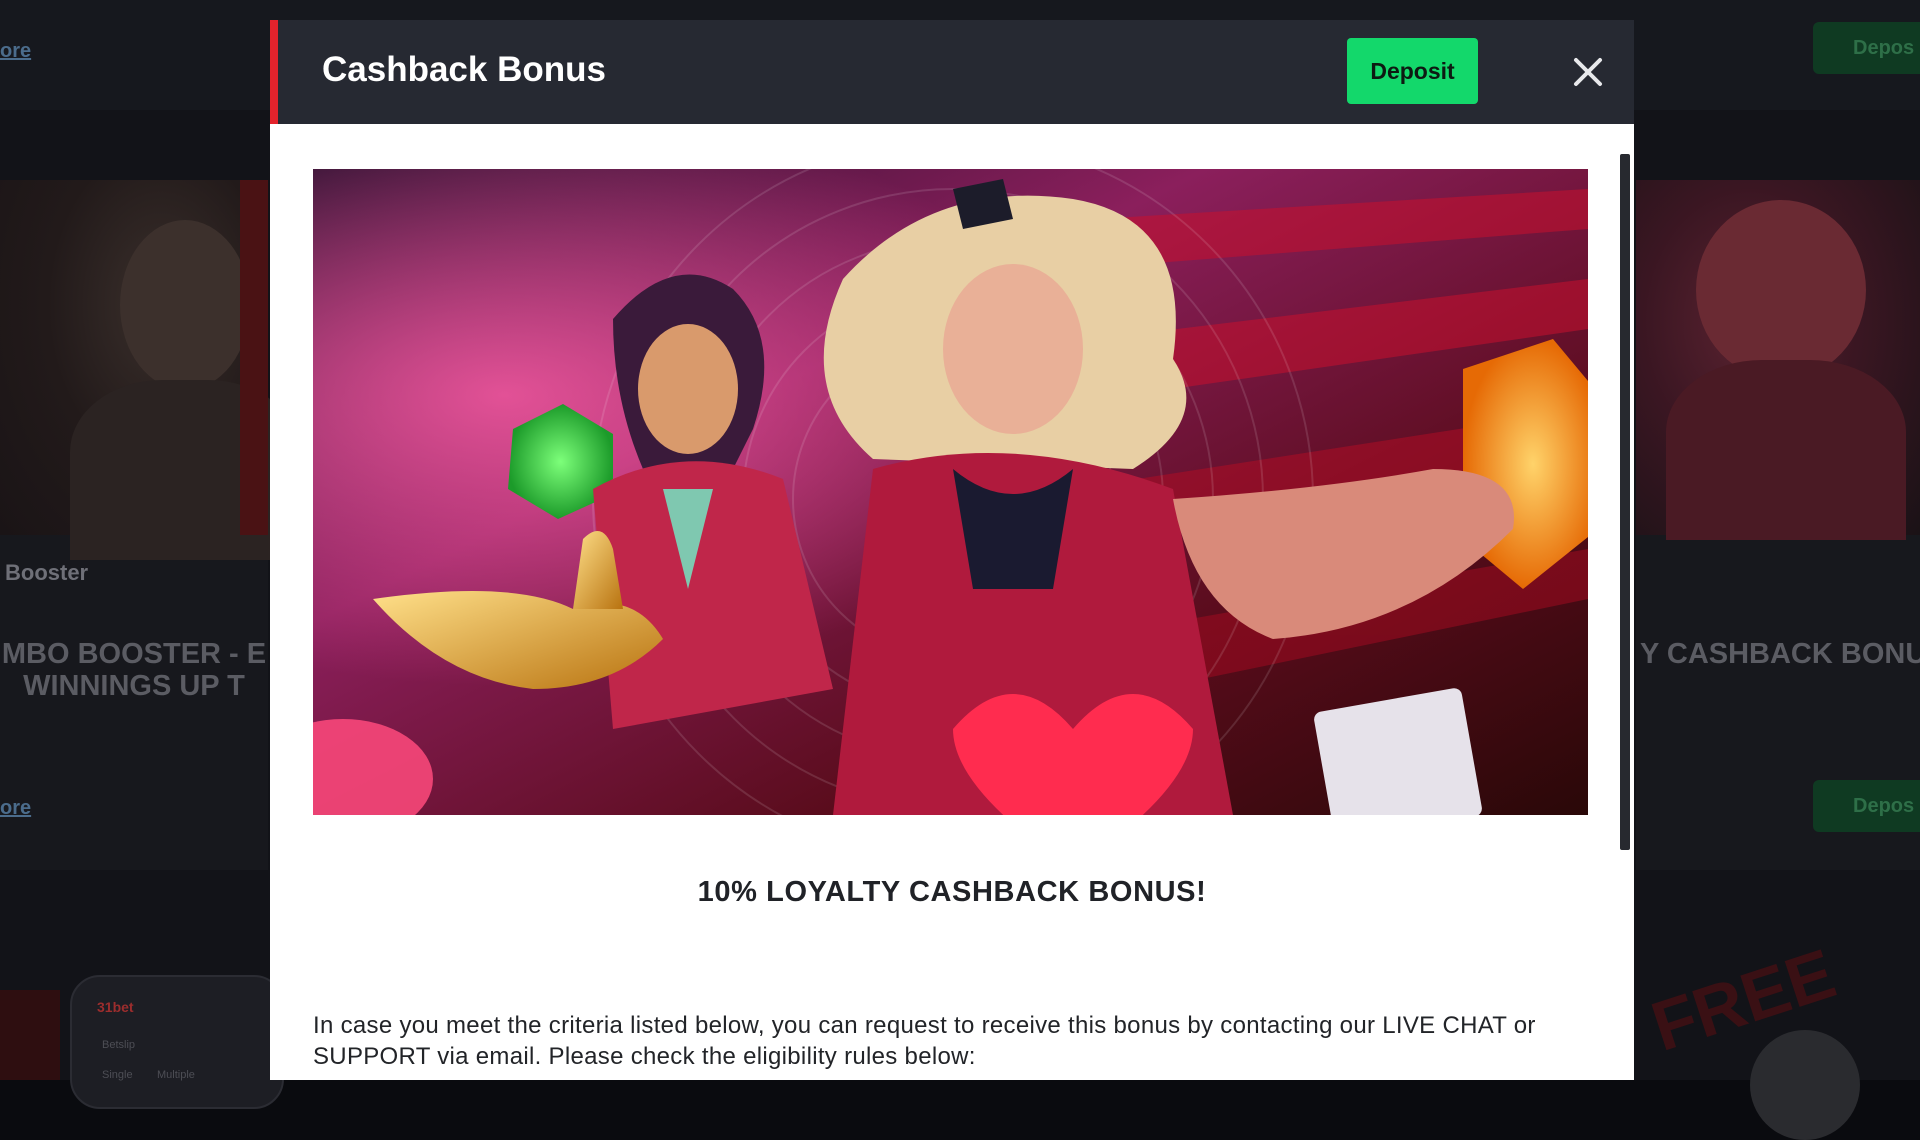 Image resolution: width=1920 pixels, height=1140 pixels. I want to click on background-card-image-left, so click(150, 370).